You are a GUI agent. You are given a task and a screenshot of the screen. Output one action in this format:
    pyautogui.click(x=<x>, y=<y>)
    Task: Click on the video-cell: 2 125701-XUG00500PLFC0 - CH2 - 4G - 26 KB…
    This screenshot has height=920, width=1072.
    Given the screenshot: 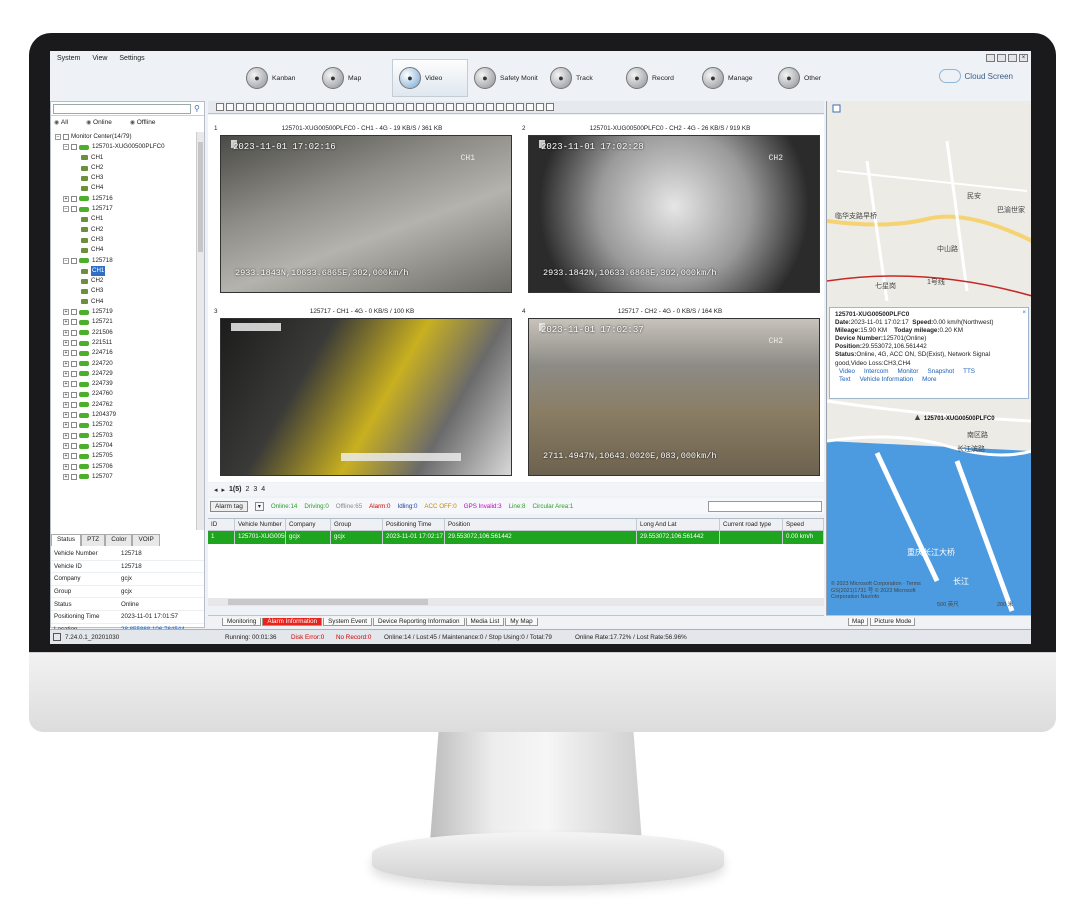 What is the action you would take?
    pyautogui.click(x=670, y=206)
    